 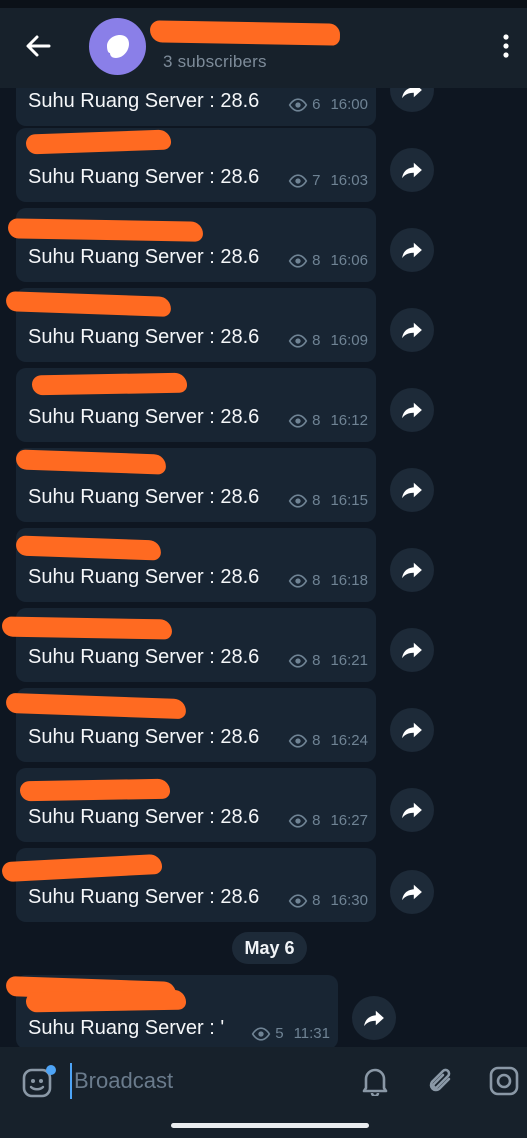 What do you see at coordinates (328, 340) in the screenshot?
I see `message-meta: 8 16:09` at bounding box center [328, 340].